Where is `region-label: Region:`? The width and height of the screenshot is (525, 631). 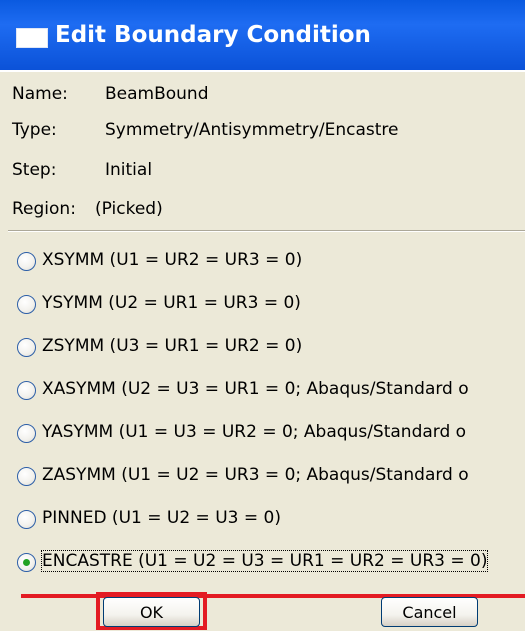 region-label: Region: is located at coordinates (44, 209).